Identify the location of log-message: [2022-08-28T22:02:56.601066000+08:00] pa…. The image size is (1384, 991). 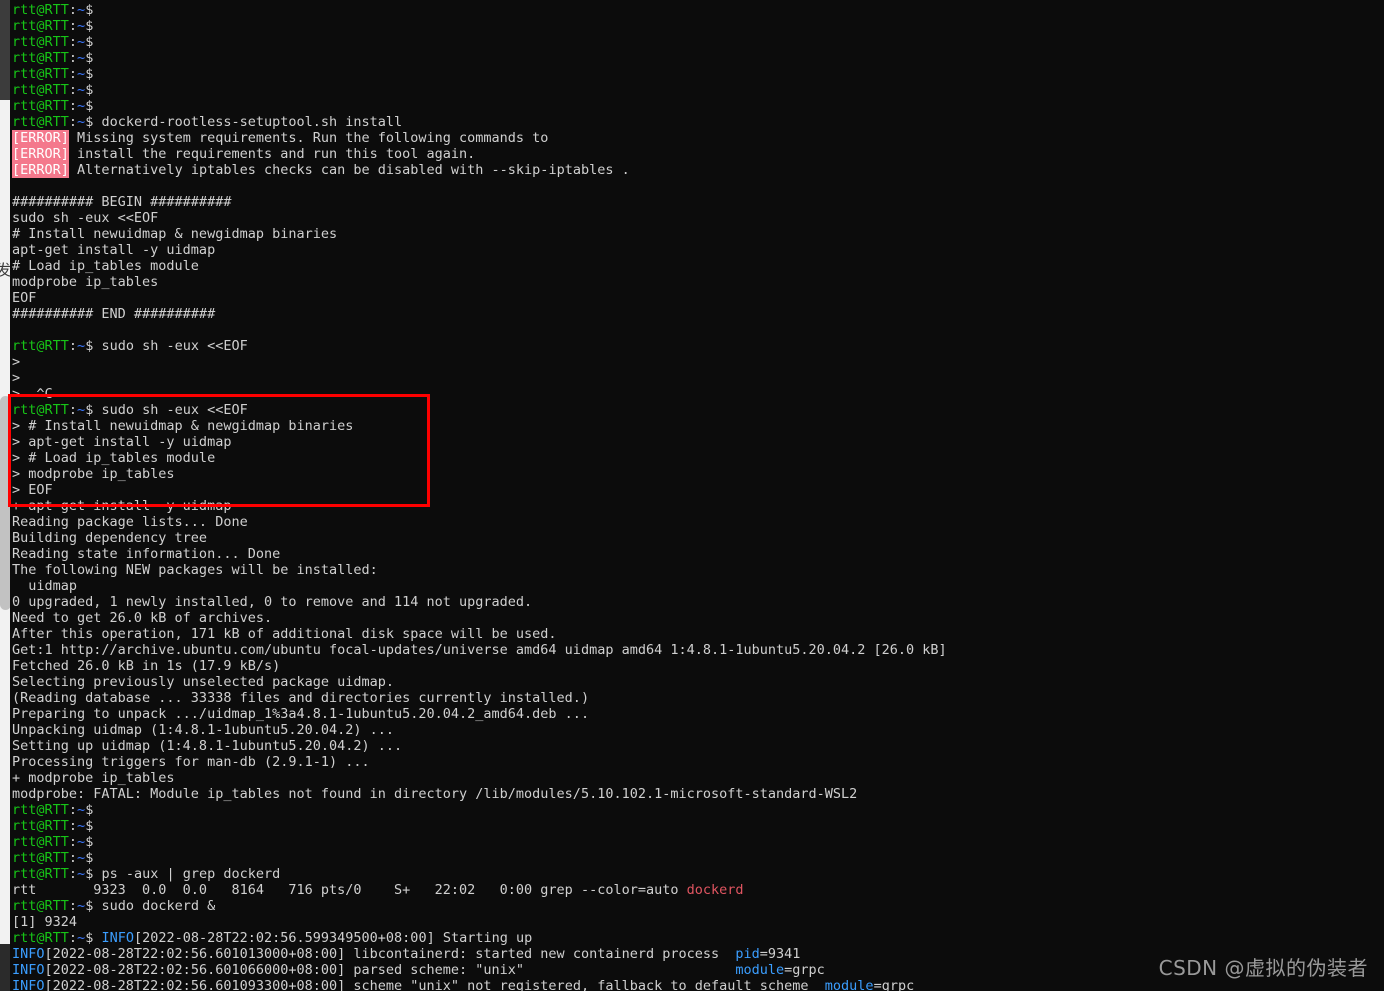
(390, 970).